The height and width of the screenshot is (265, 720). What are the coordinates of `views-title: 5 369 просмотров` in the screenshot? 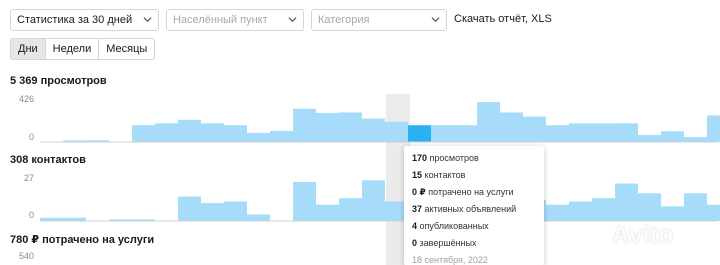 It's located at (58, 81).